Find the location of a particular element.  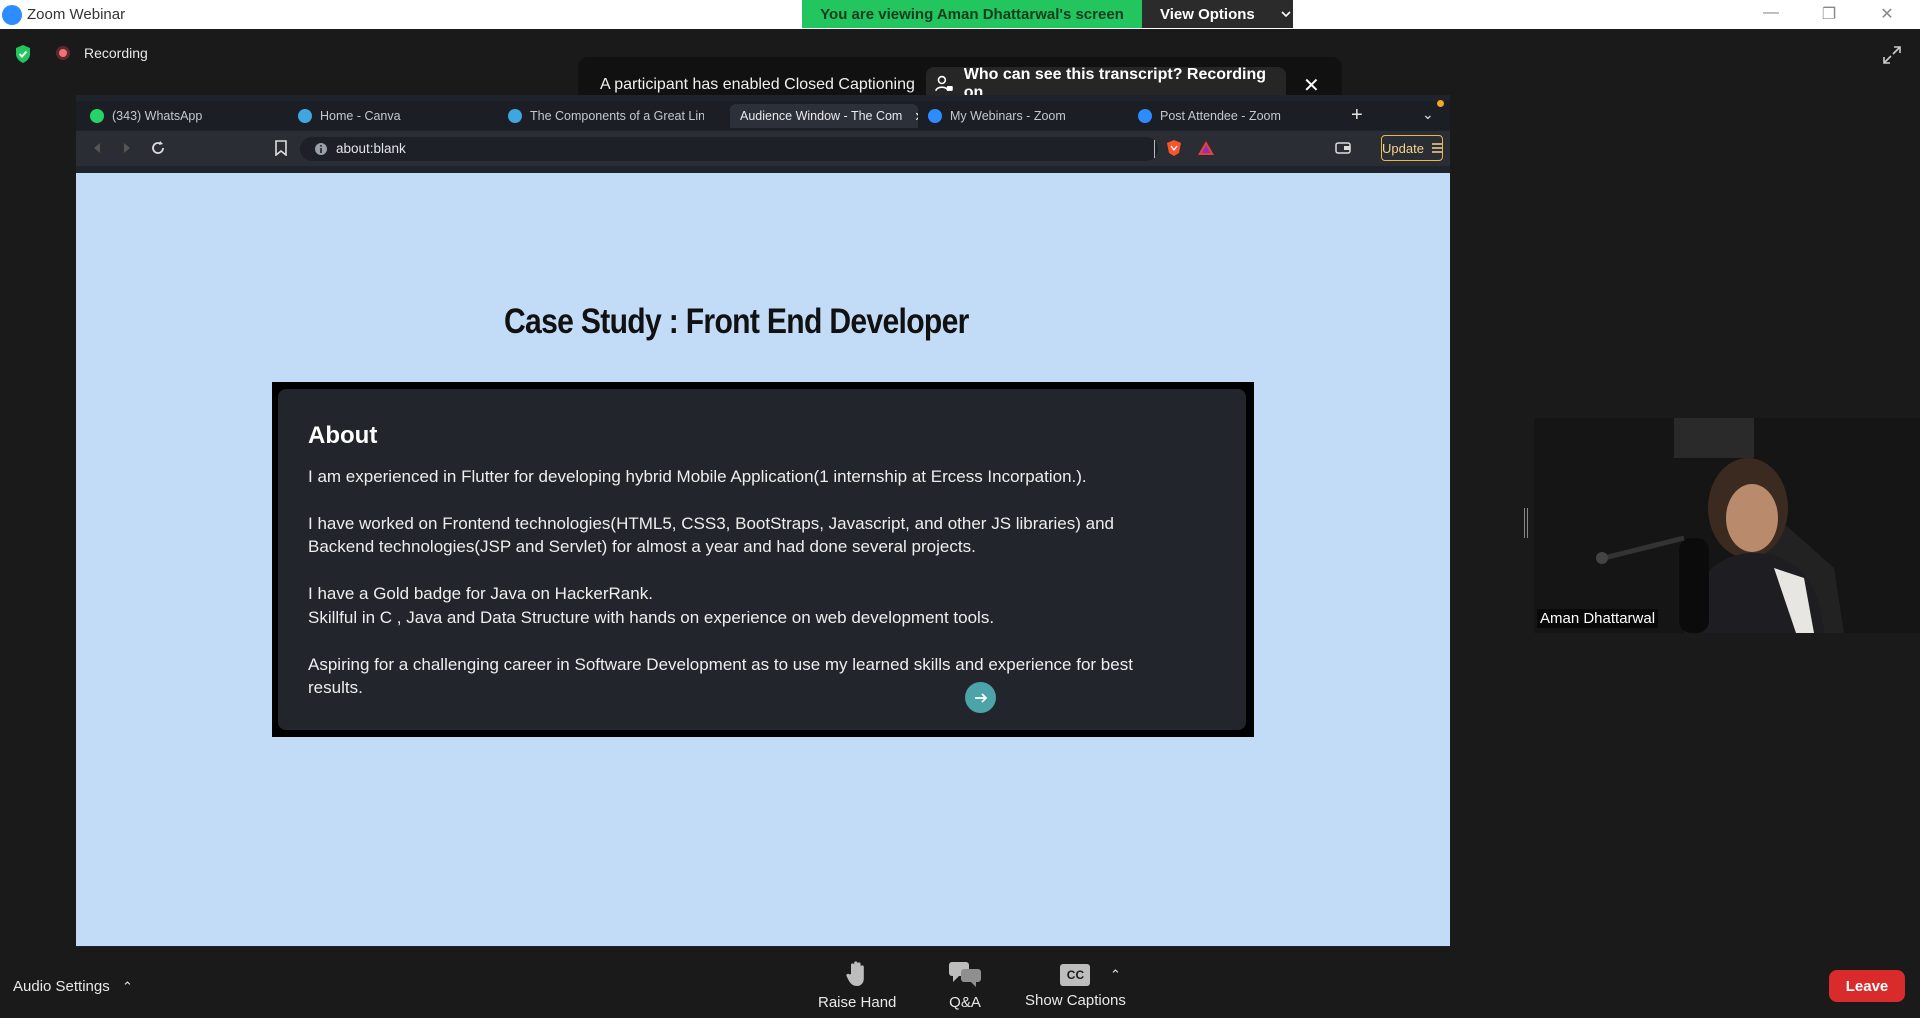

notification-dot is located at coordinates (1440, 103).